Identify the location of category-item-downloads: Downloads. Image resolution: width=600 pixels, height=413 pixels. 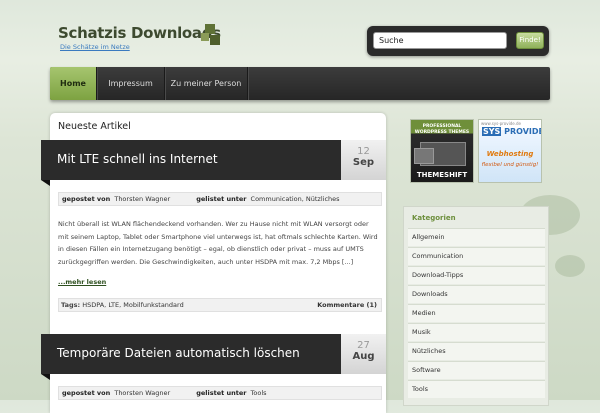
(476, 294).